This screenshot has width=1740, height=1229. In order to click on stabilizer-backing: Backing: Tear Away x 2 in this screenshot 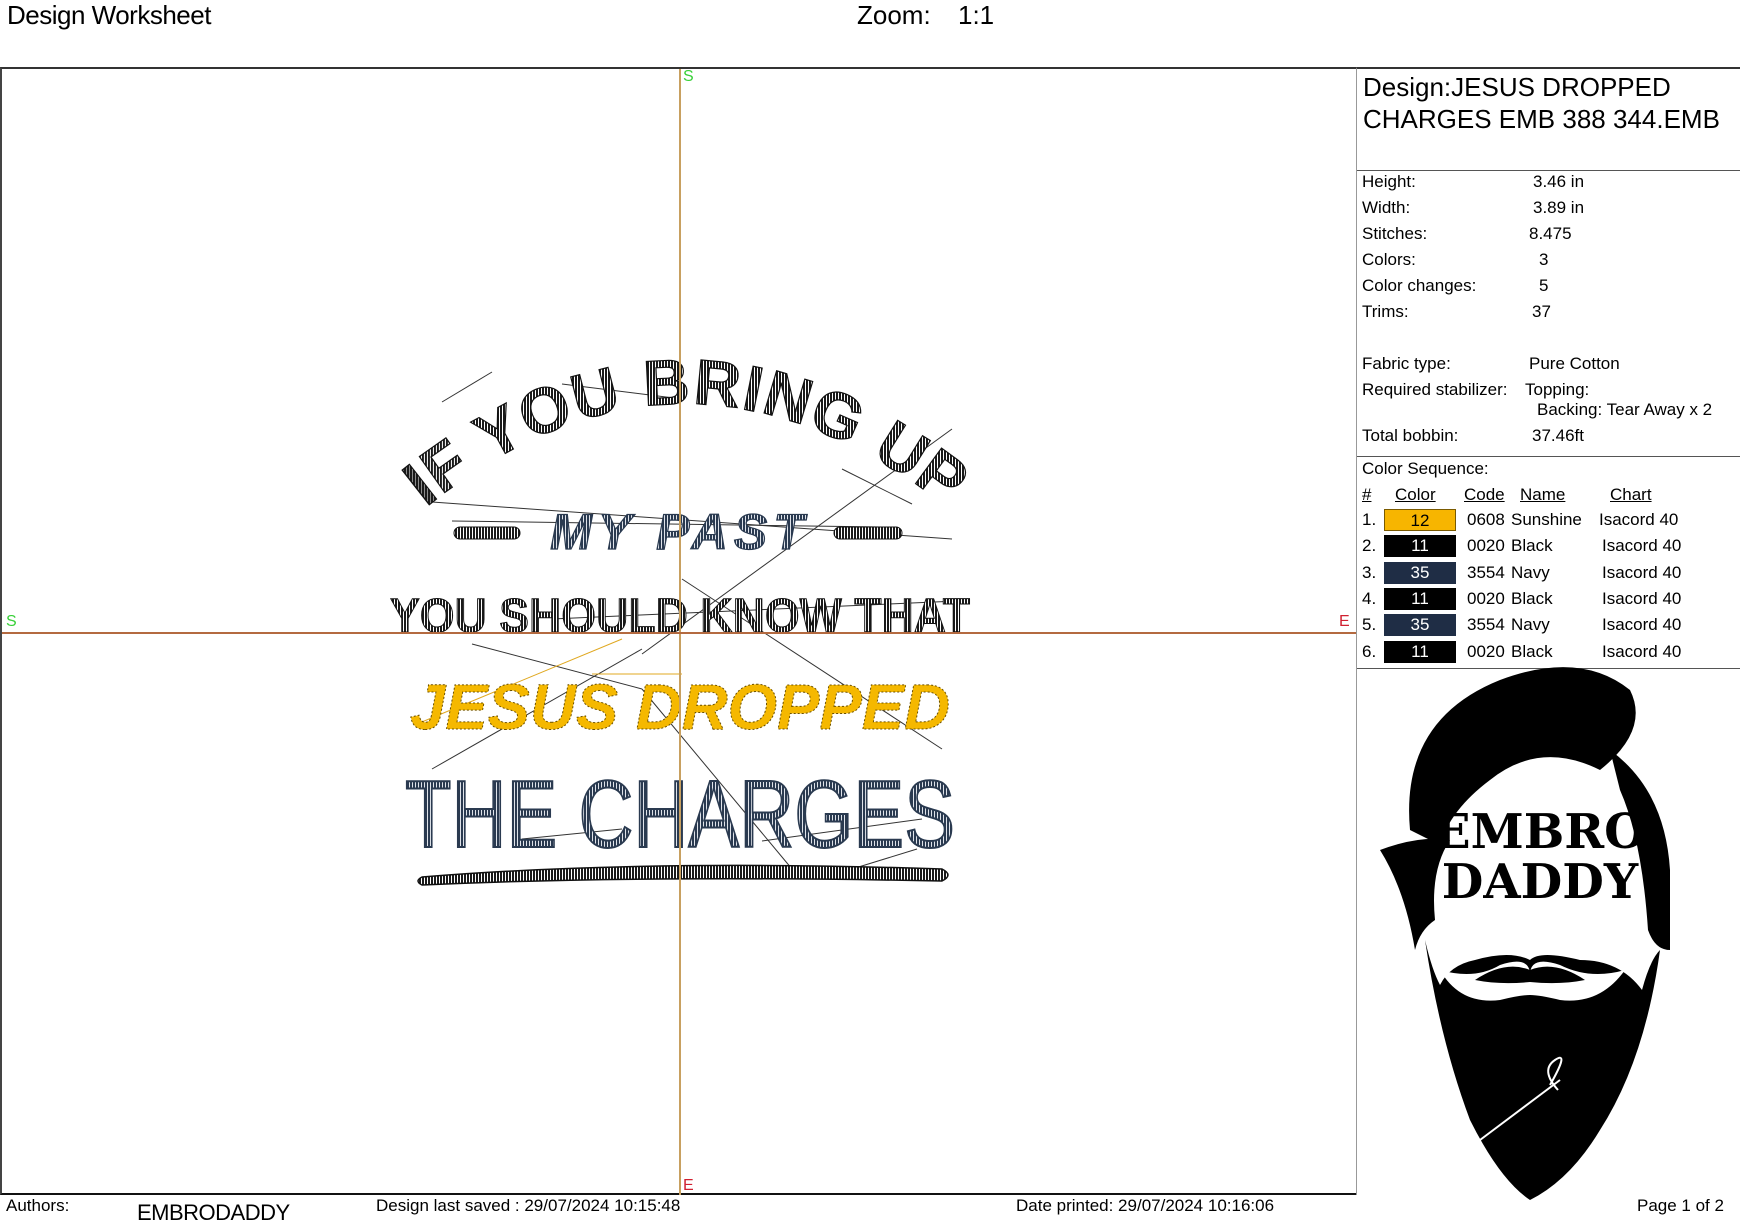, I will do `click(1625, 409)`.